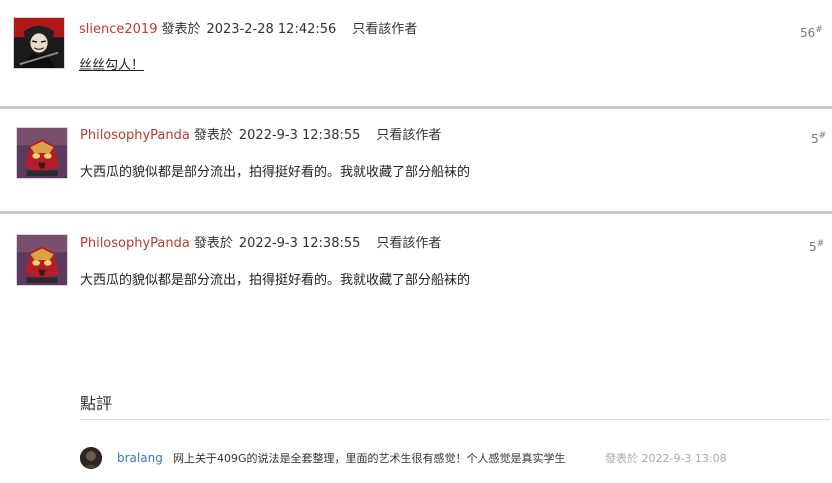 This screenshot has width=832, height=483. I want to click on review-title: 點評, so click(96, 403).